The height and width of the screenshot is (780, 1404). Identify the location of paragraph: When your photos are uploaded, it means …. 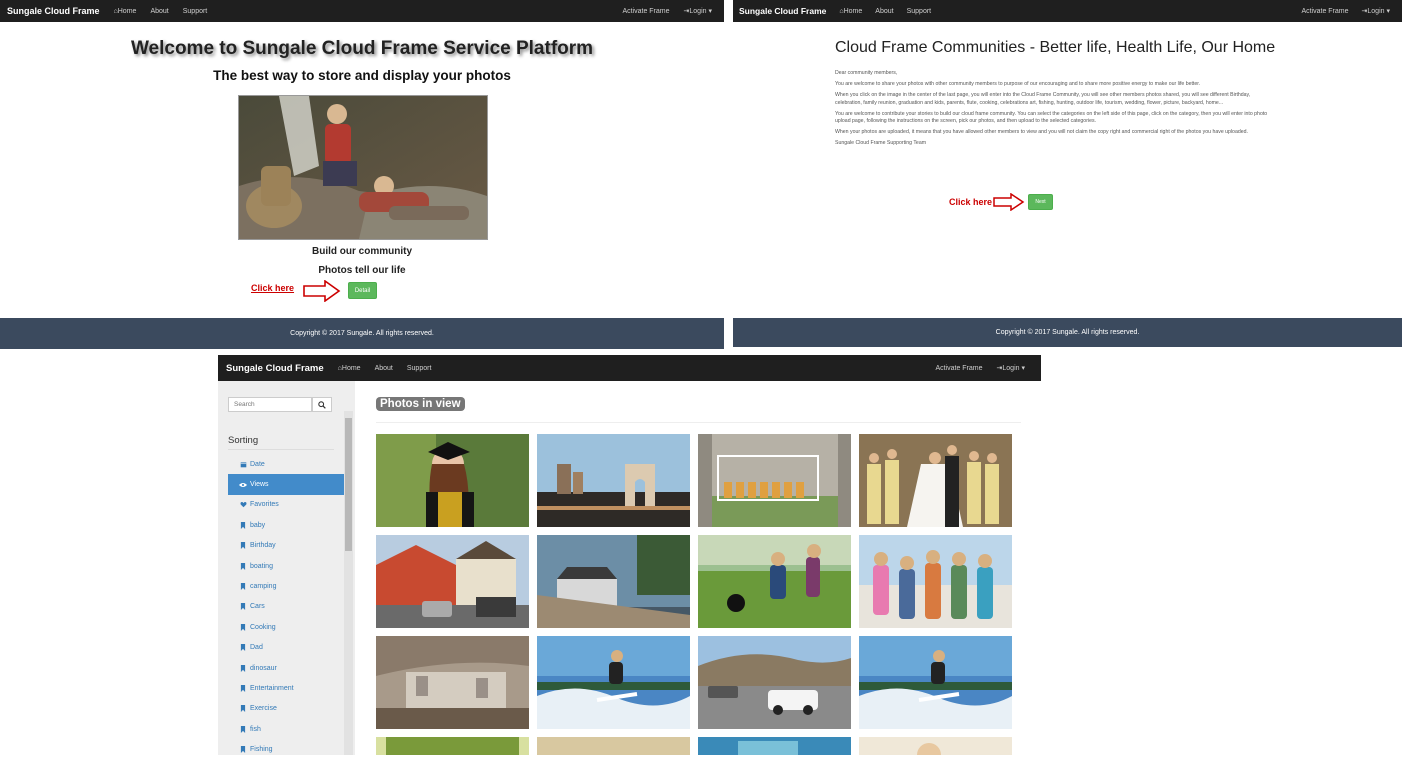
(1041, 132).